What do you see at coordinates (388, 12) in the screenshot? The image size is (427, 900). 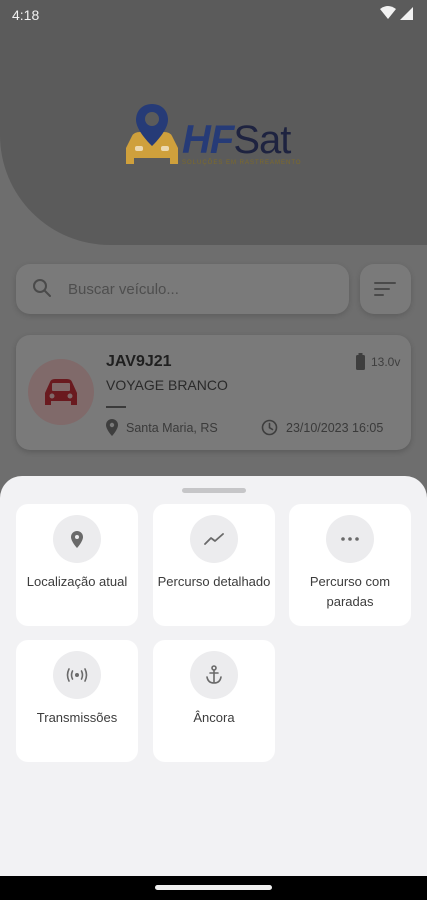 I see `wifi-icon` at bounding box center [388, 12].